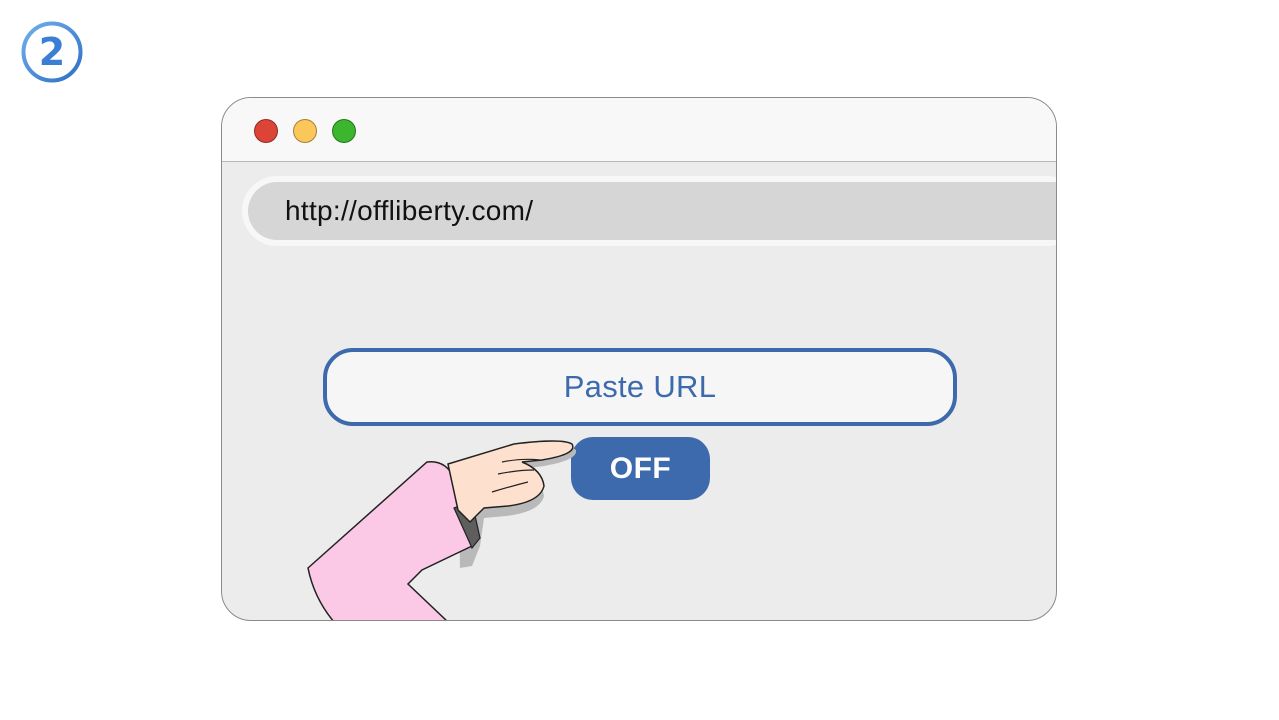 The image size is (1279, 720). What do you see at coordinates (409, 210) in the screenshot?
I see `address-url: http://offliberty.com/` at bounding box center [409, 210].